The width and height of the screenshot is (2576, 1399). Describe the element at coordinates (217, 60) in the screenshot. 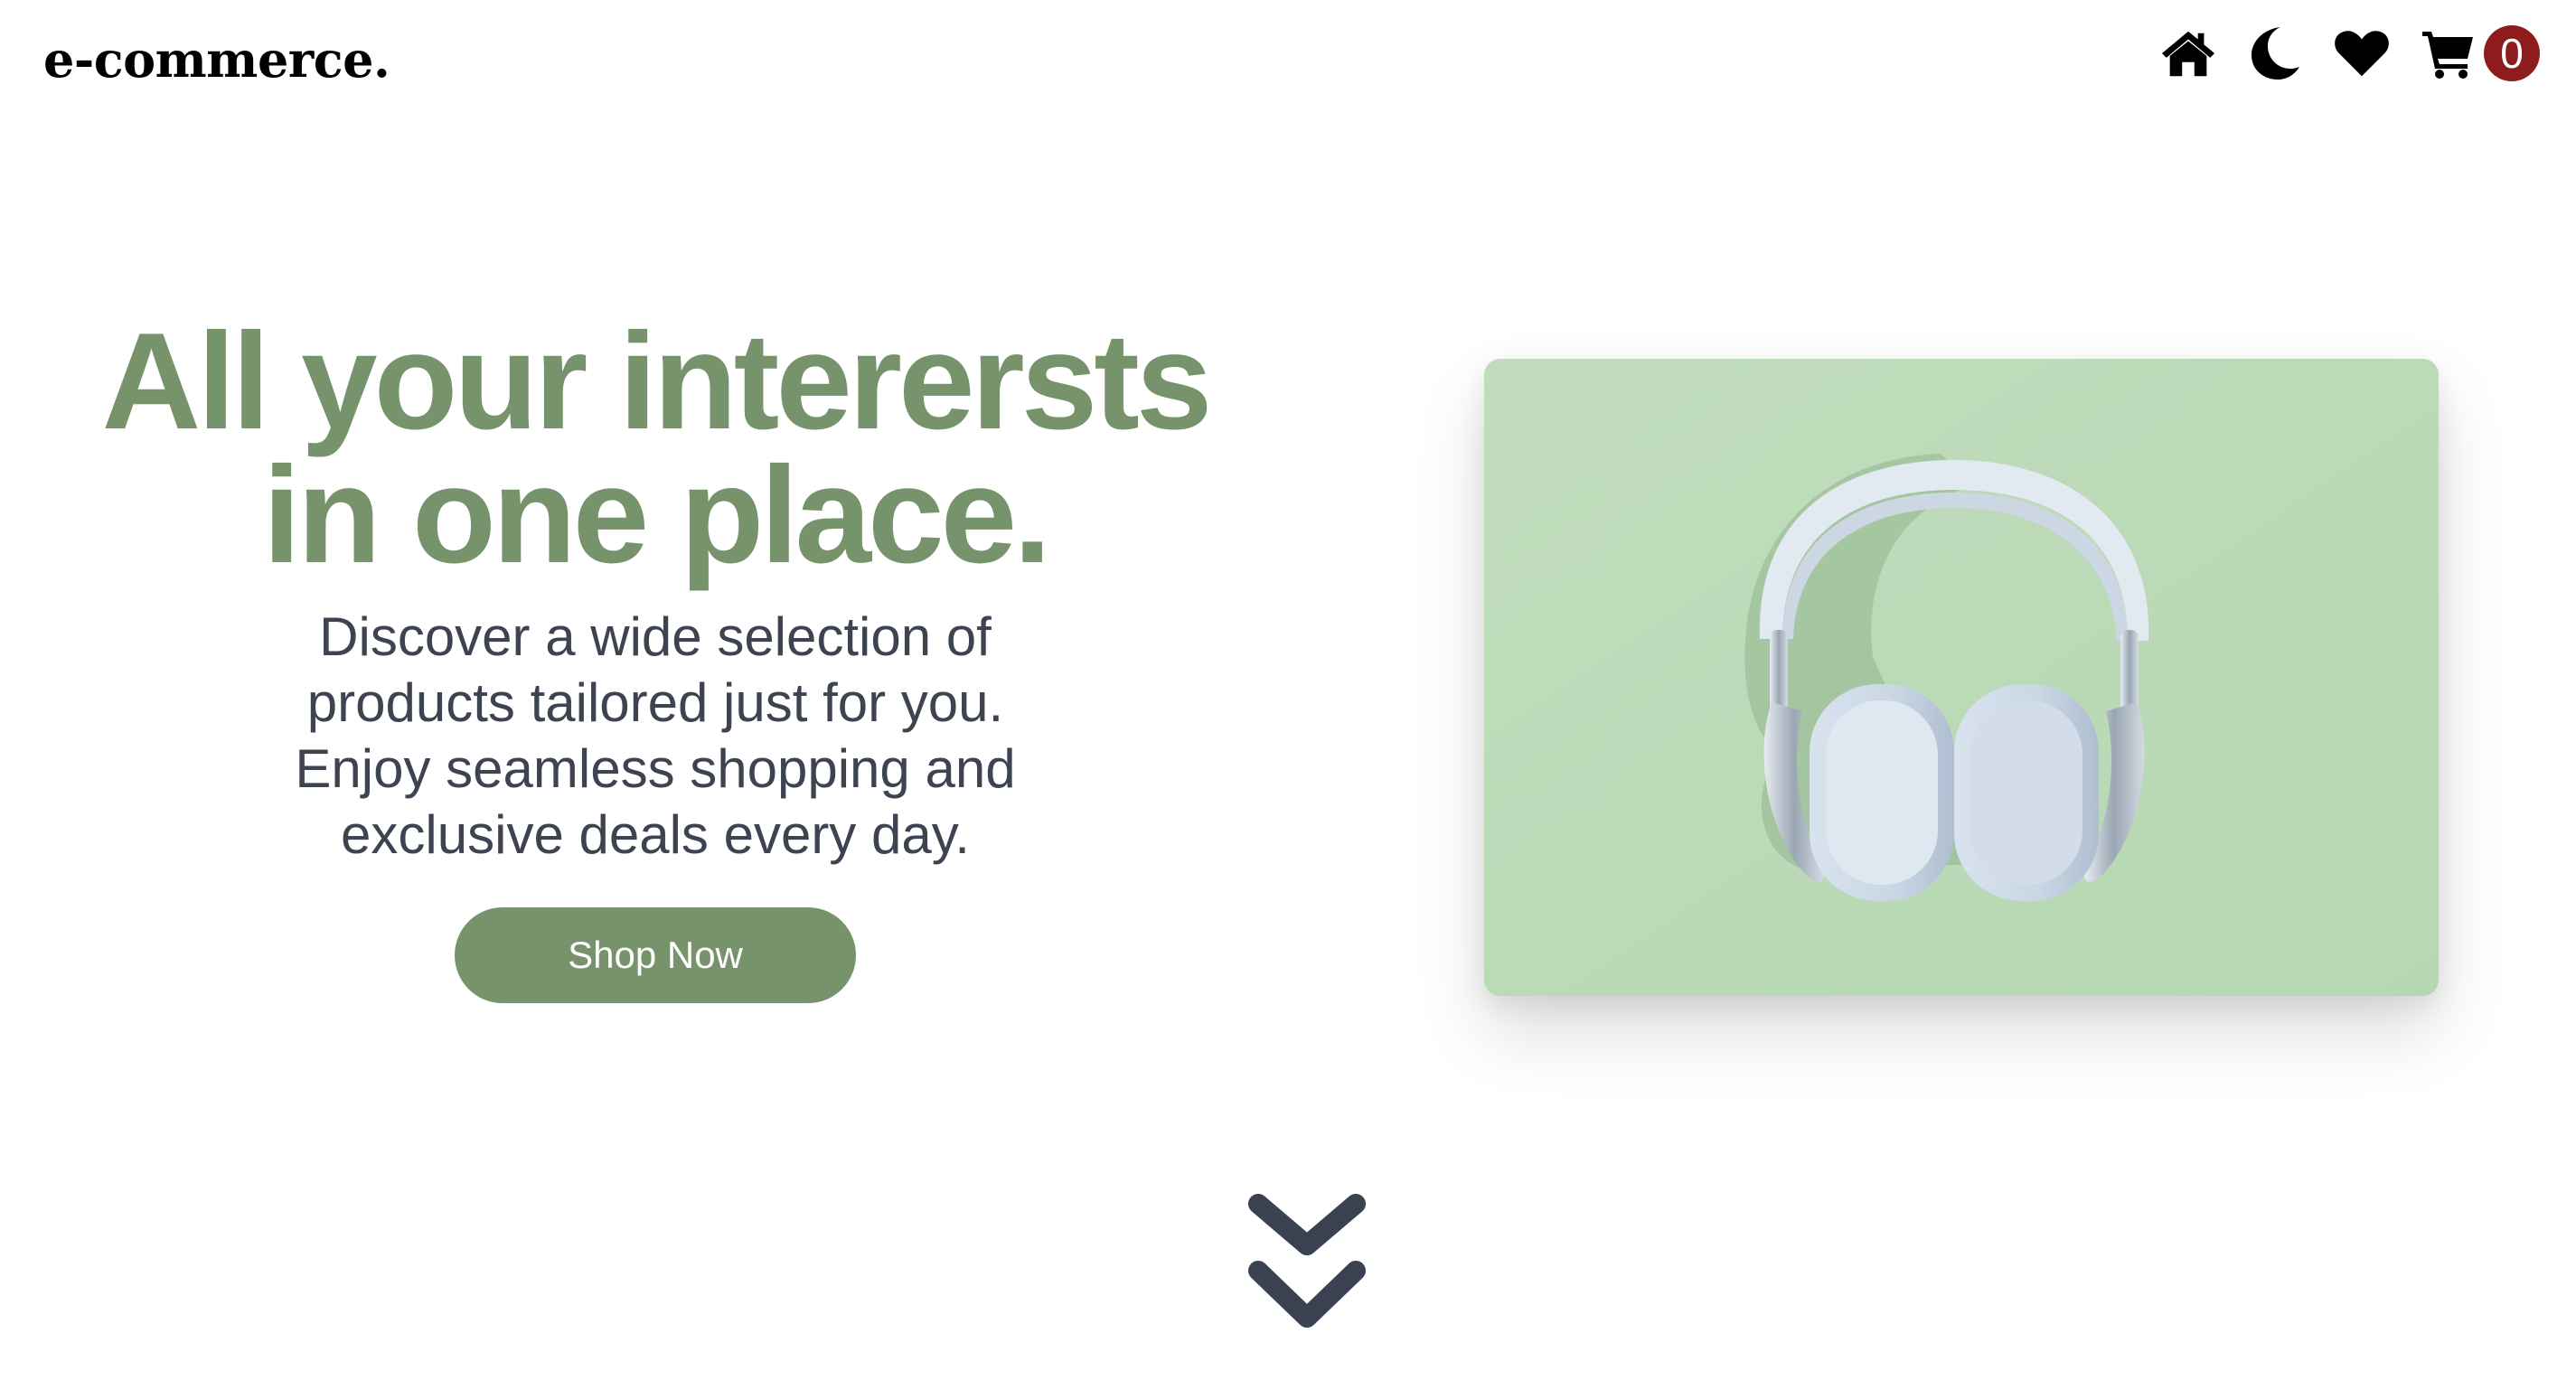

I see `brand-logo: e-commerce.` at that location.